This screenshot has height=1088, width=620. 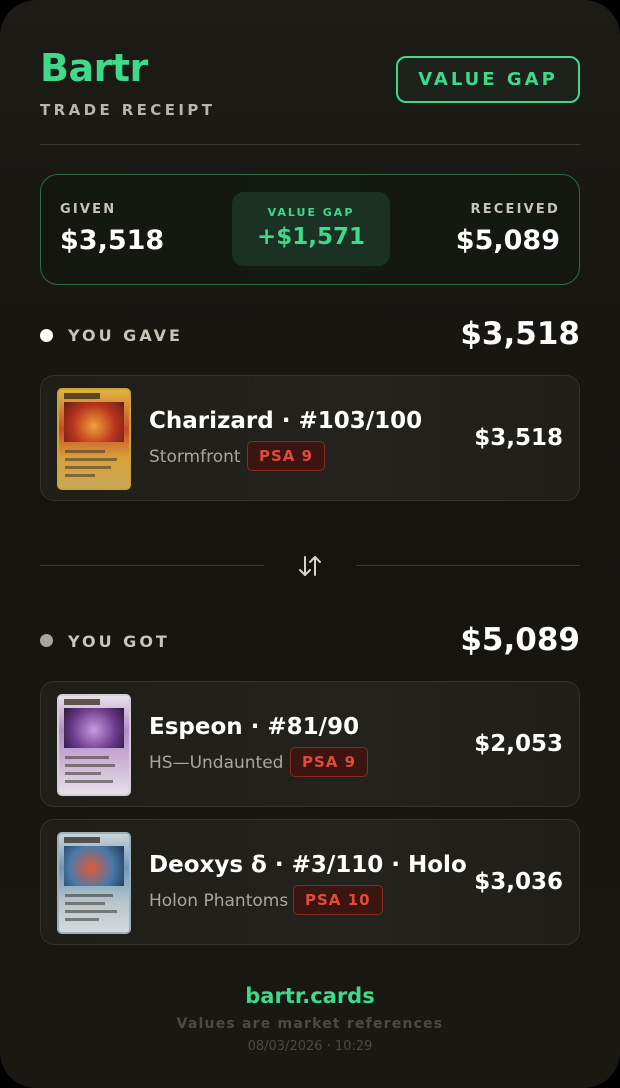 I want to click on gave-dot-icon, so click(x=46, y=335).